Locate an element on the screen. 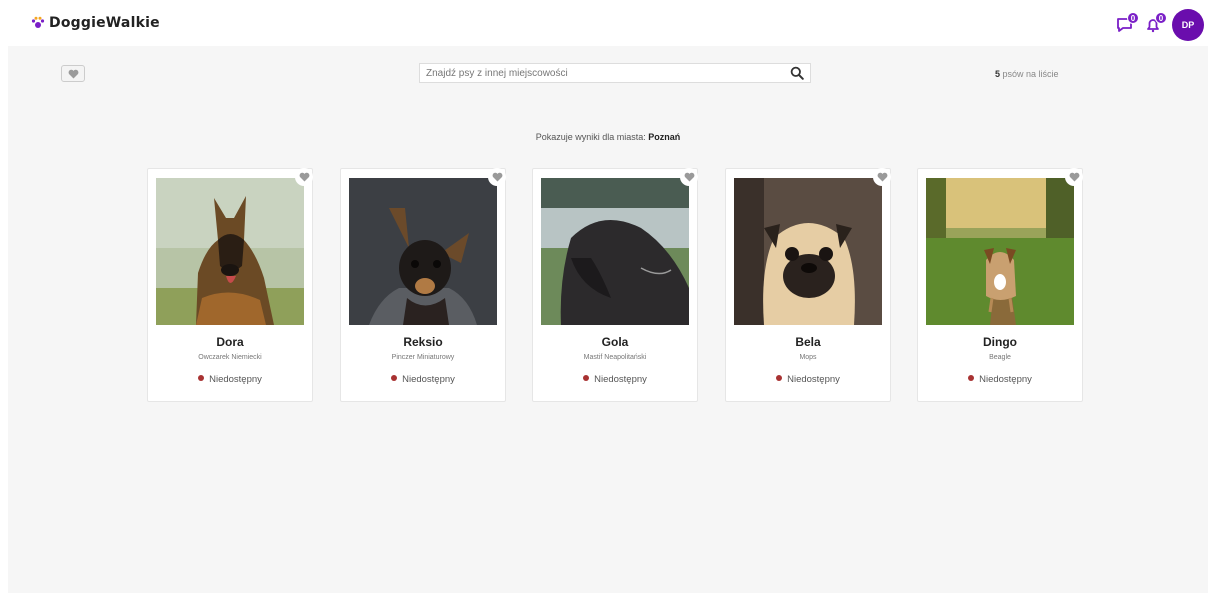 This screenshot has width=1208, height=593. dog-breed: Owczarek Niemiecki is located at coordinates (230, 357).